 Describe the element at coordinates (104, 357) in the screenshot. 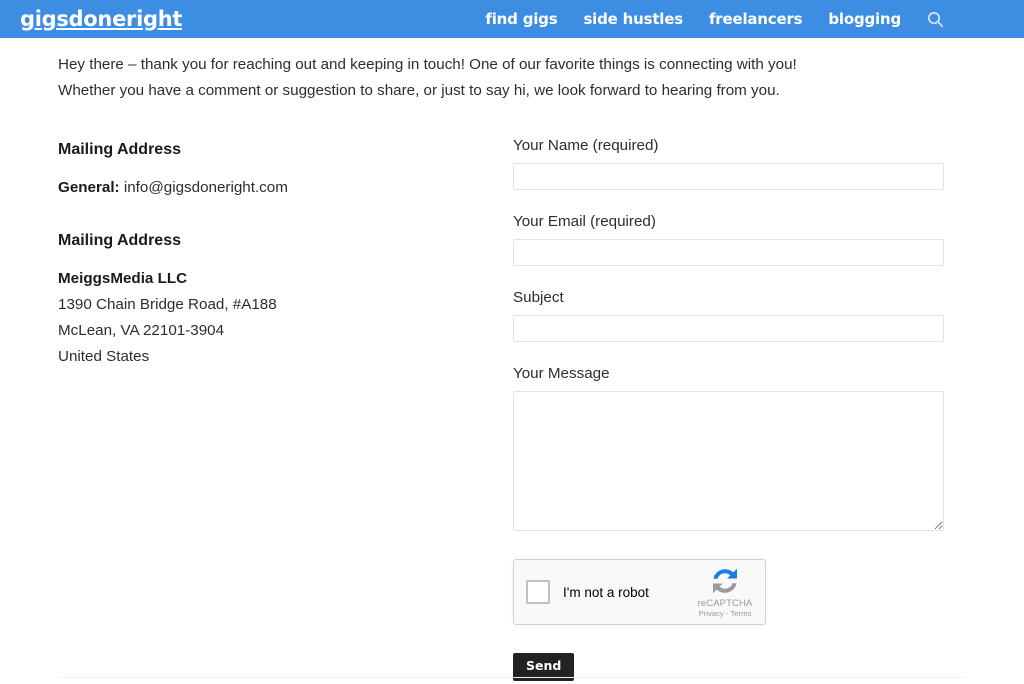

I see `country: United States` at that location.